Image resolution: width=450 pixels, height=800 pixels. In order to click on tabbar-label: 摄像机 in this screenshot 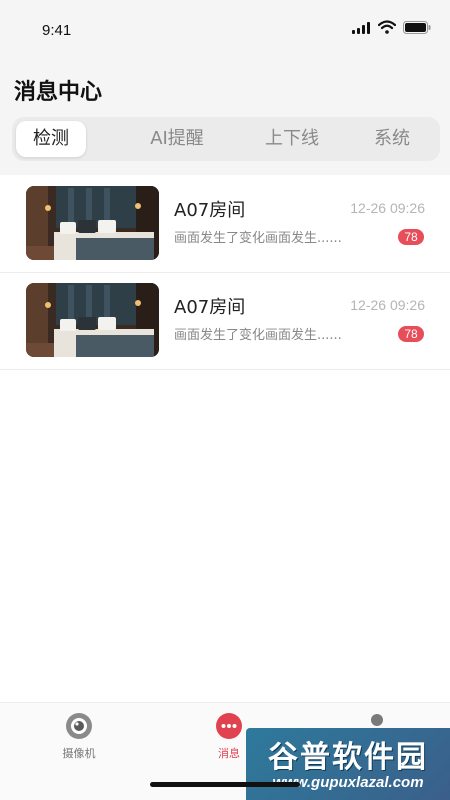, I will do `click(79, 753)`.